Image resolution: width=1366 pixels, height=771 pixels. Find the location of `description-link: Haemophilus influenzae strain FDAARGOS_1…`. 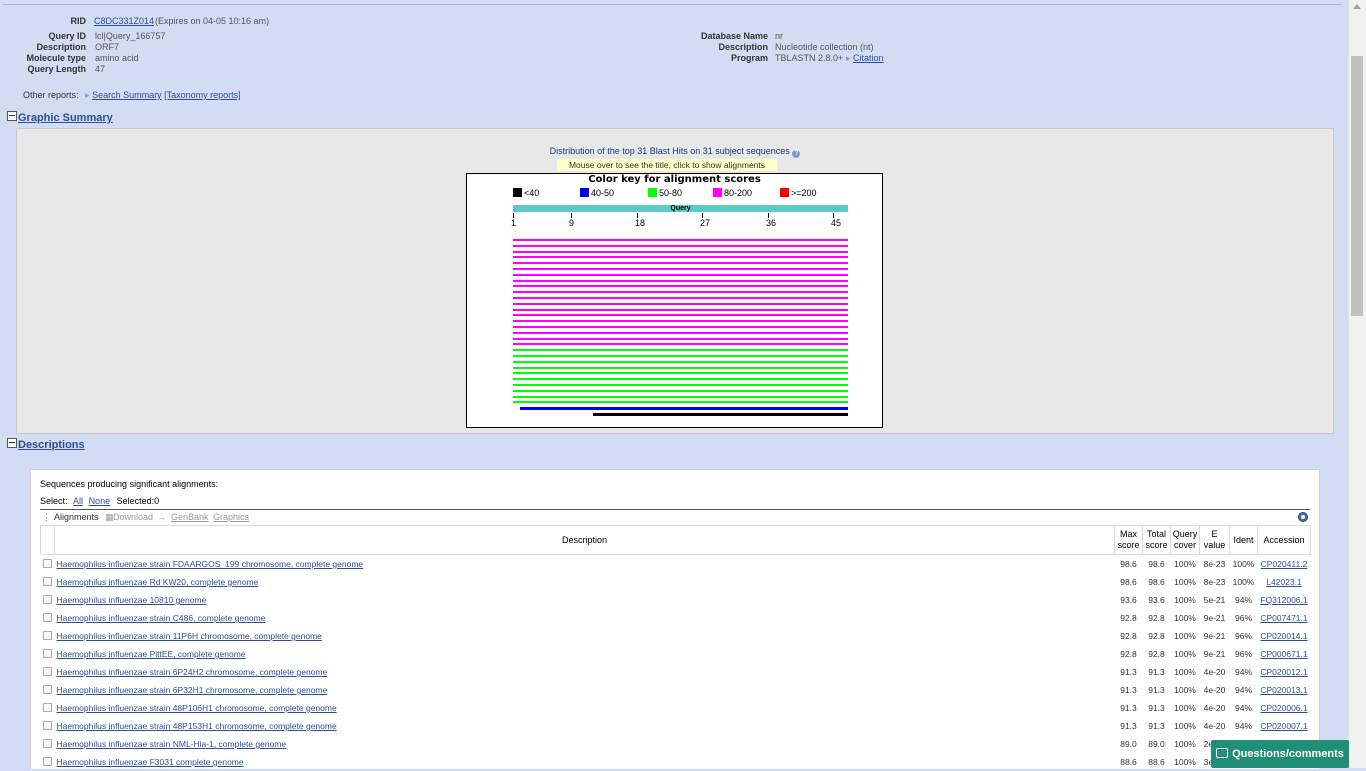

description-link: Haemophilus influenzae strain FDAARGOS_1… is located at coordinates (210, 564).